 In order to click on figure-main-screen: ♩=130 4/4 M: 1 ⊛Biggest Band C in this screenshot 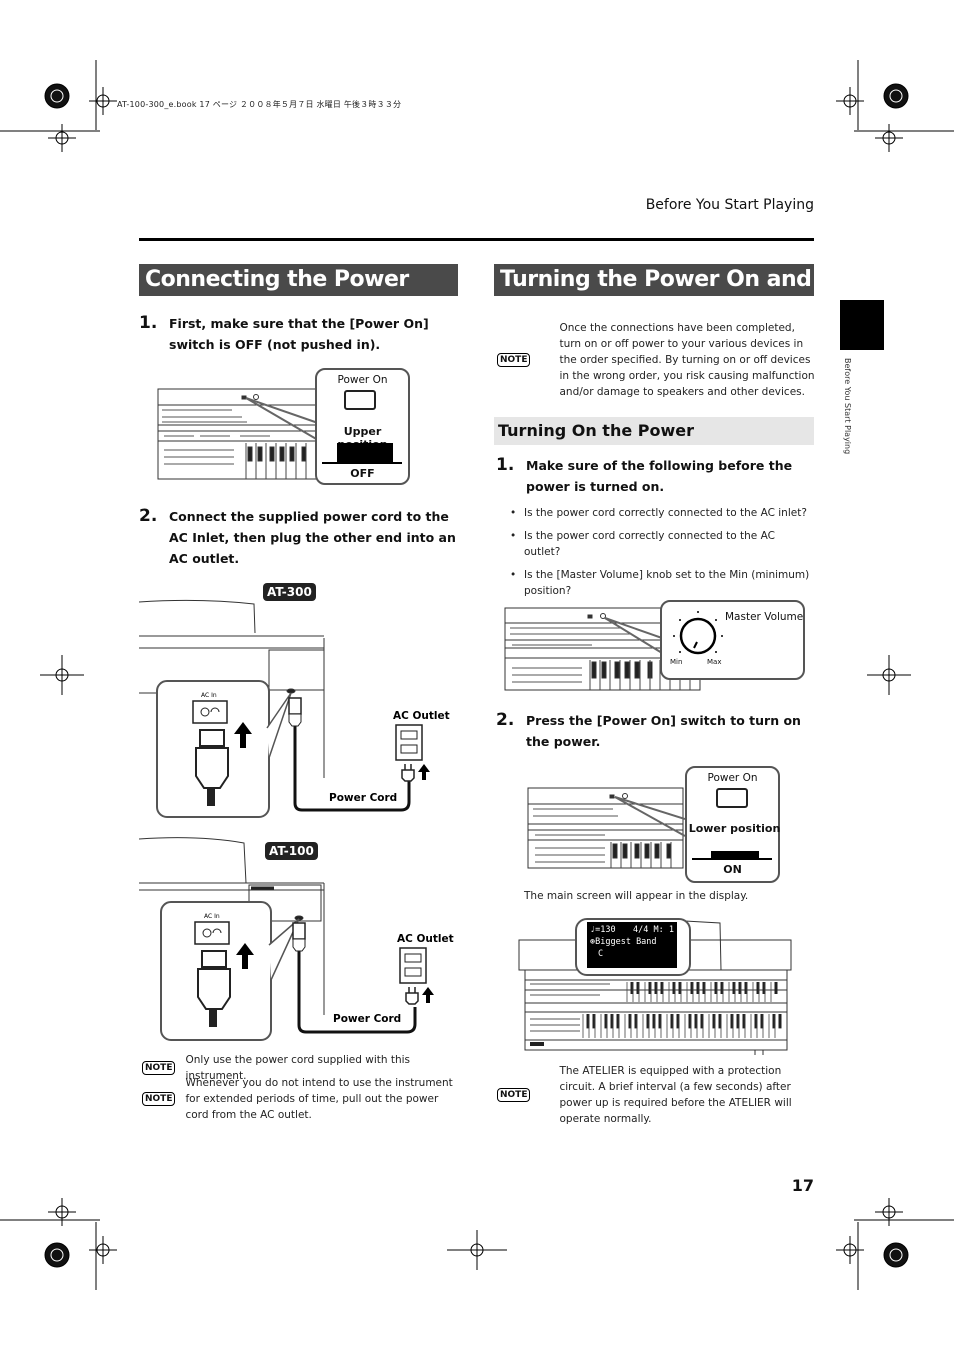, I will do `click(655, 985)`.